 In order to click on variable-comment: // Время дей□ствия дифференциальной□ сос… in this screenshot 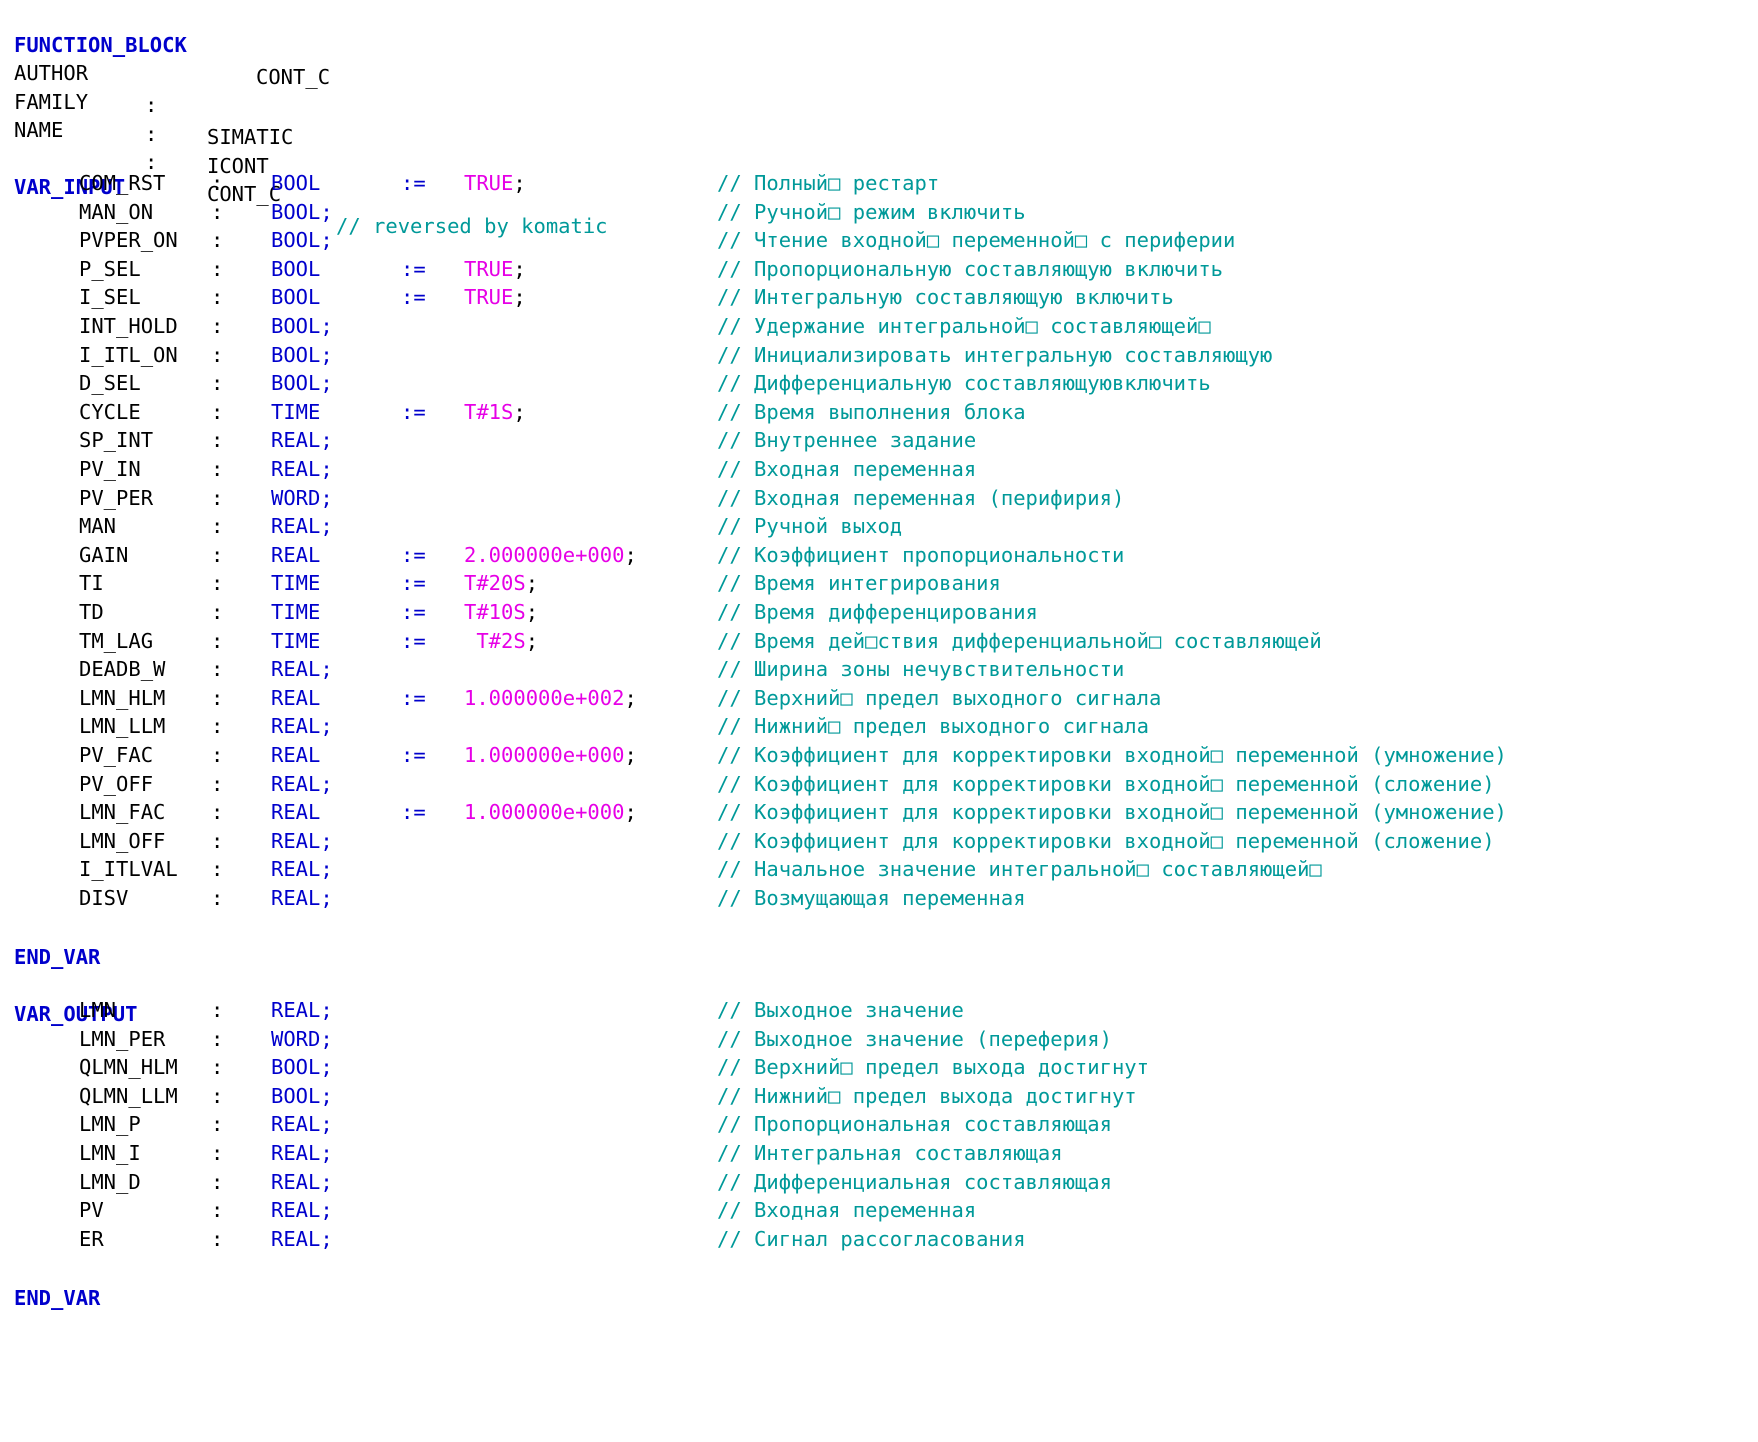, I will do `click(1019, 640)`.